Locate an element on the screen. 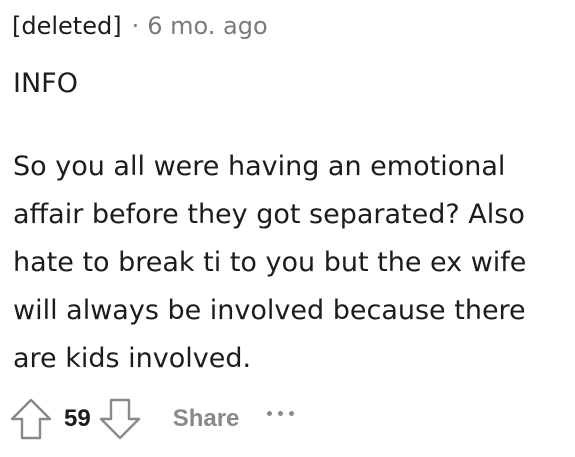 The height and width of the screenshot is (457, 575). comment-line: So you all were having an emotional is located at coordinates (259, 166).